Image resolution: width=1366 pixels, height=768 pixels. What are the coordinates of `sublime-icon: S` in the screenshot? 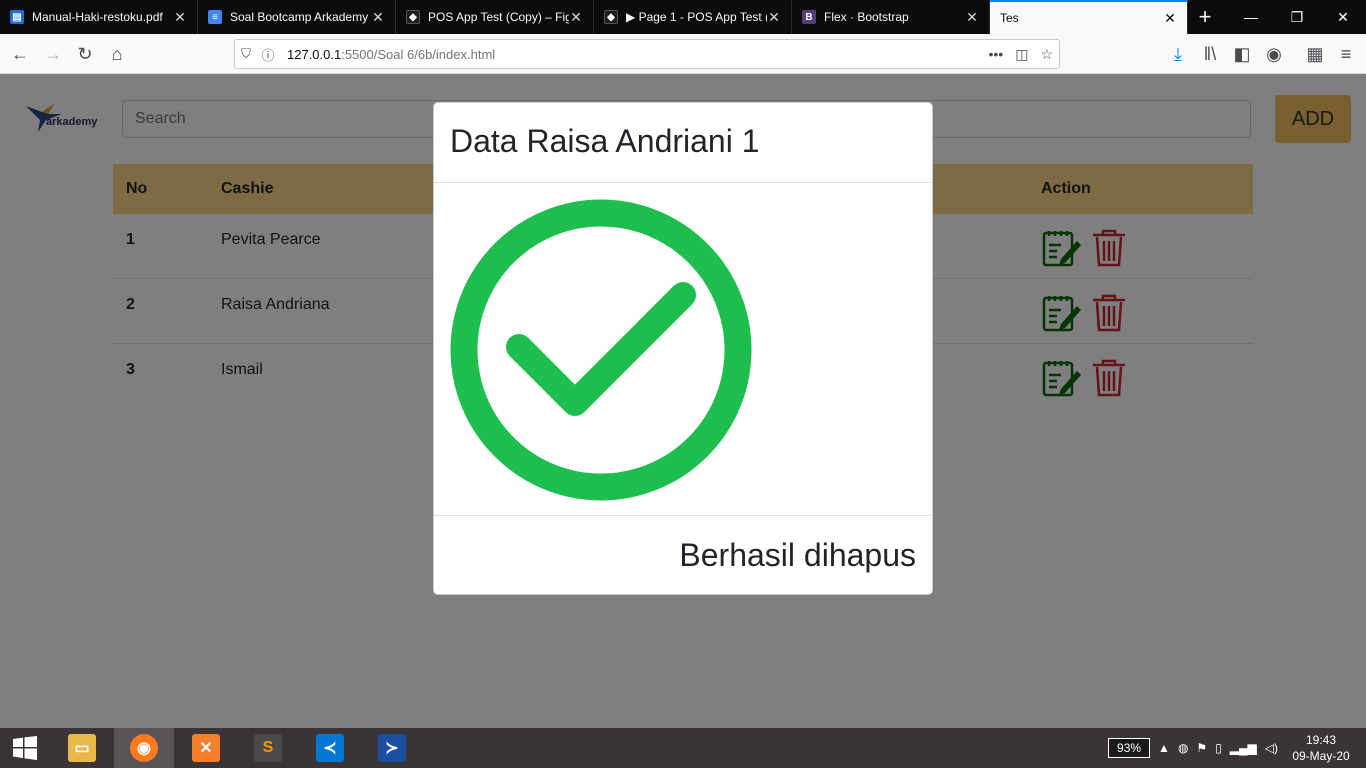 It's located at (268, 748).